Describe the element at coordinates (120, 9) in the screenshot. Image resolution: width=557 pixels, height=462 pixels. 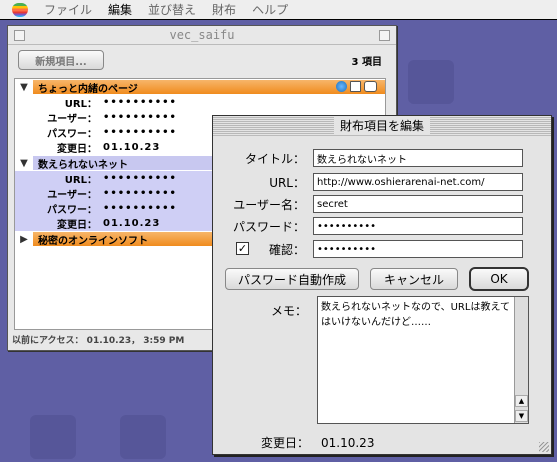
I see `menu-edit: 編集` at that location.